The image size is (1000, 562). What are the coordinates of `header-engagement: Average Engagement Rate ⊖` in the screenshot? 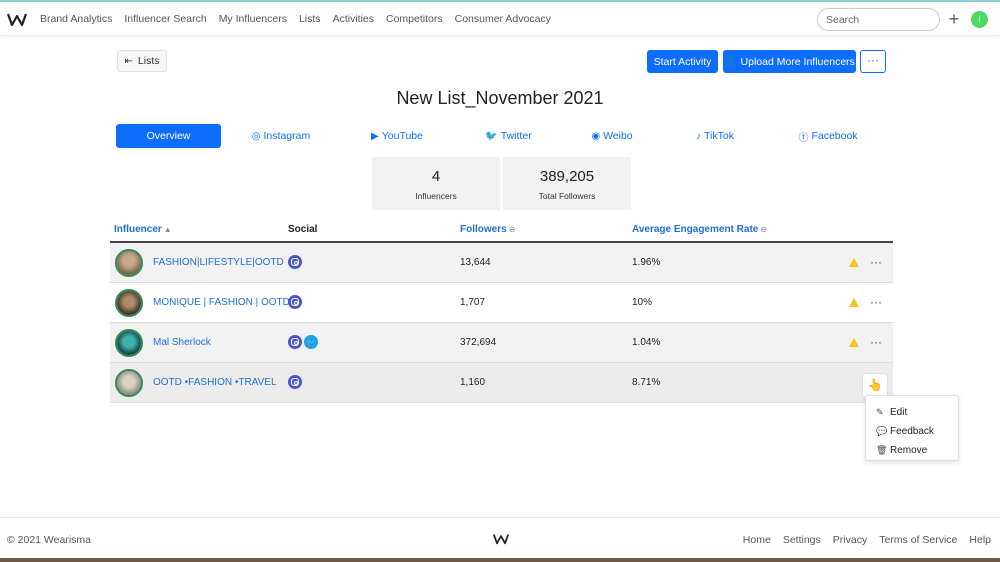 It's located at (699, 229).